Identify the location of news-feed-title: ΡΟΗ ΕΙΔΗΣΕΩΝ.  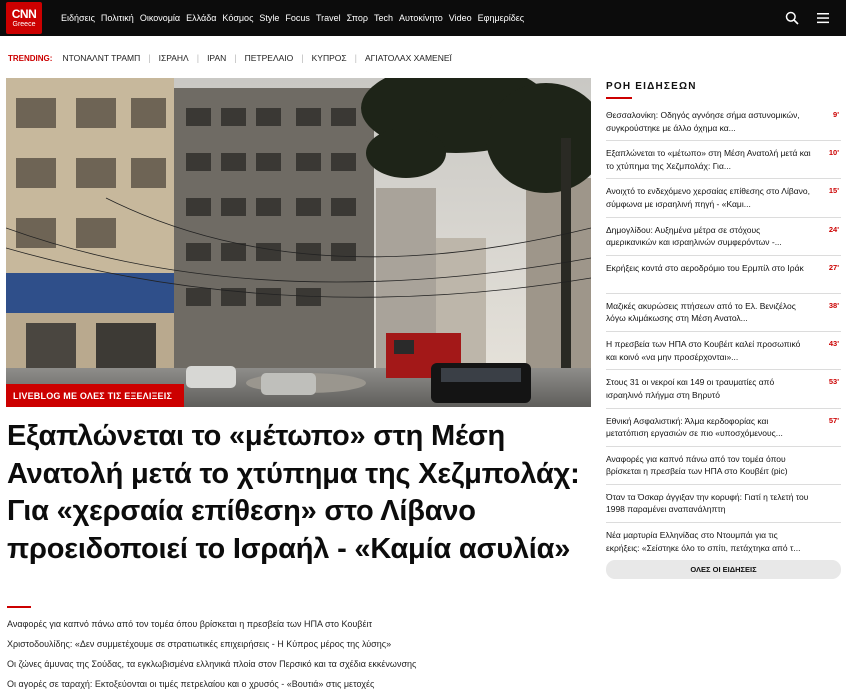
(651, 86).